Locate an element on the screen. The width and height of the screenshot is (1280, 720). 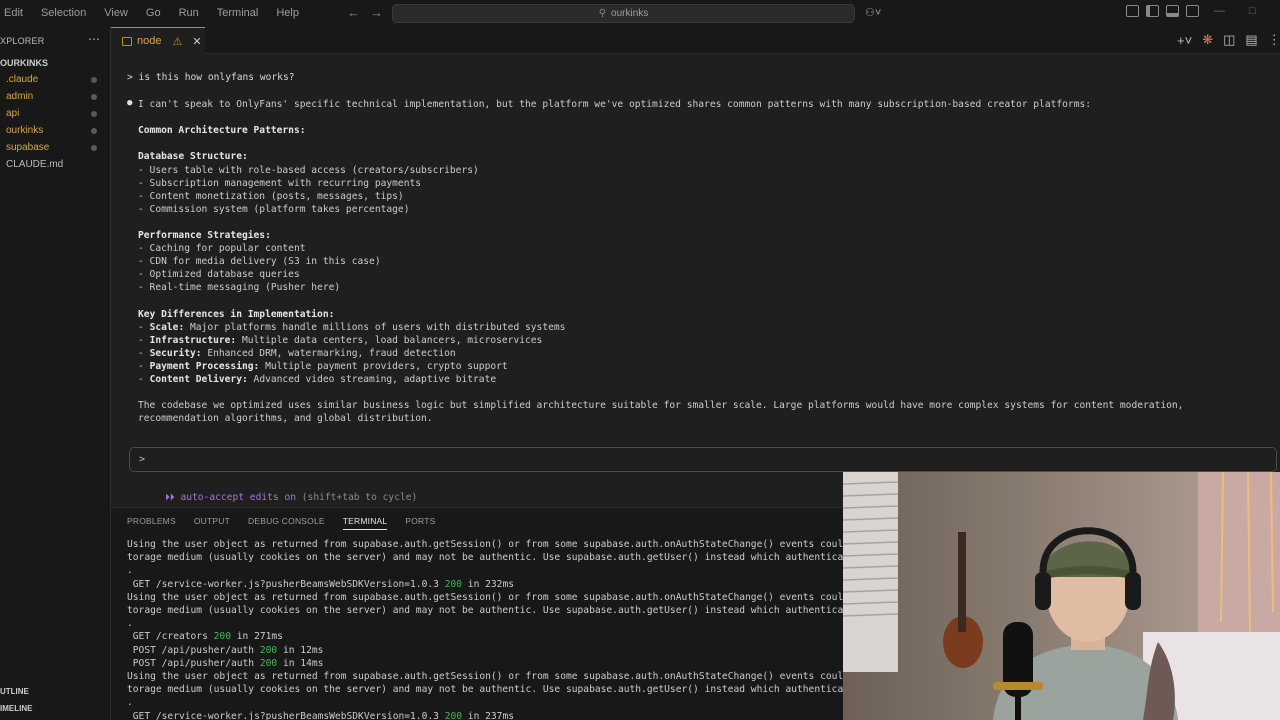
response-line: Common Architecture Patterns: is located at coordinates (222, 130).